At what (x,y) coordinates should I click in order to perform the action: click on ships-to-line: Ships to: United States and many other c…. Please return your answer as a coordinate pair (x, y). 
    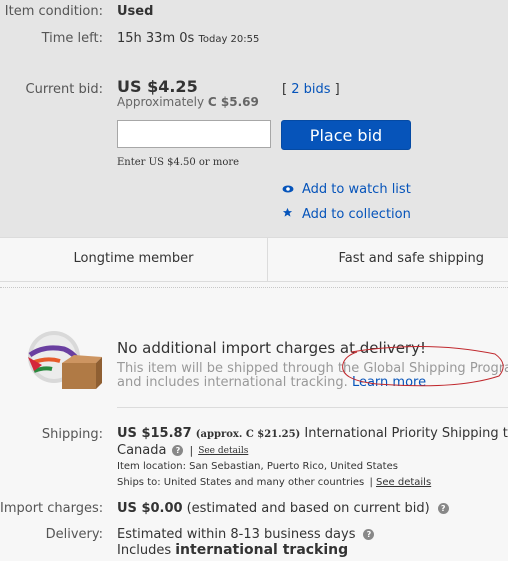
    Looking at the image, I should click on (274, 482).